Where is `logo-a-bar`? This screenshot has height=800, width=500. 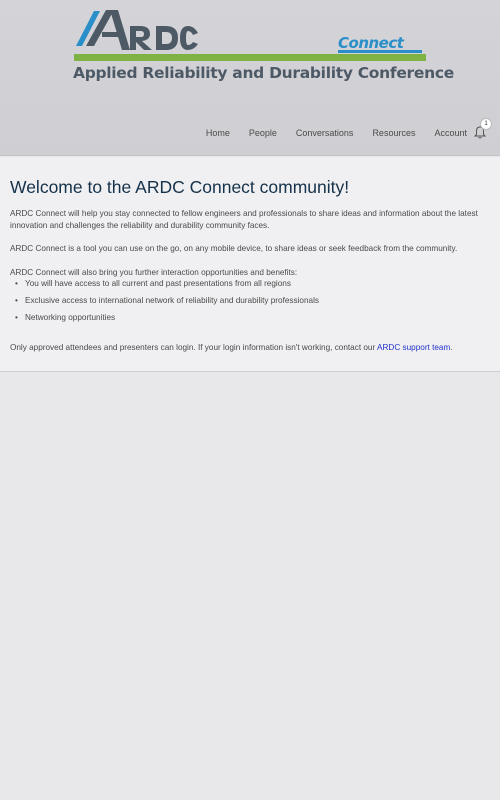
logo-a-bar is located at coordinates (111, 34).